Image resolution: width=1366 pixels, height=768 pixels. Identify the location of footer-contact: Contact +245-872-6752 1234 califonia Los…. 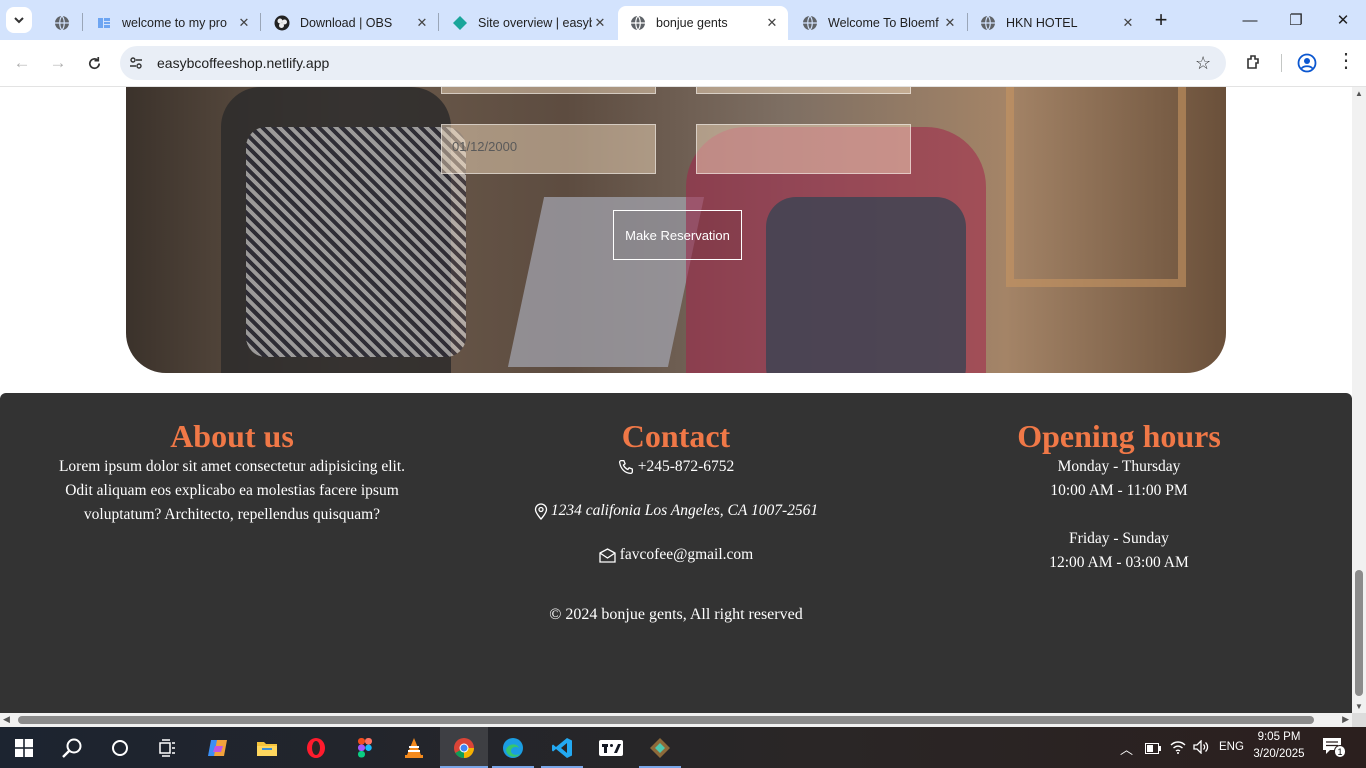
(676, 492).